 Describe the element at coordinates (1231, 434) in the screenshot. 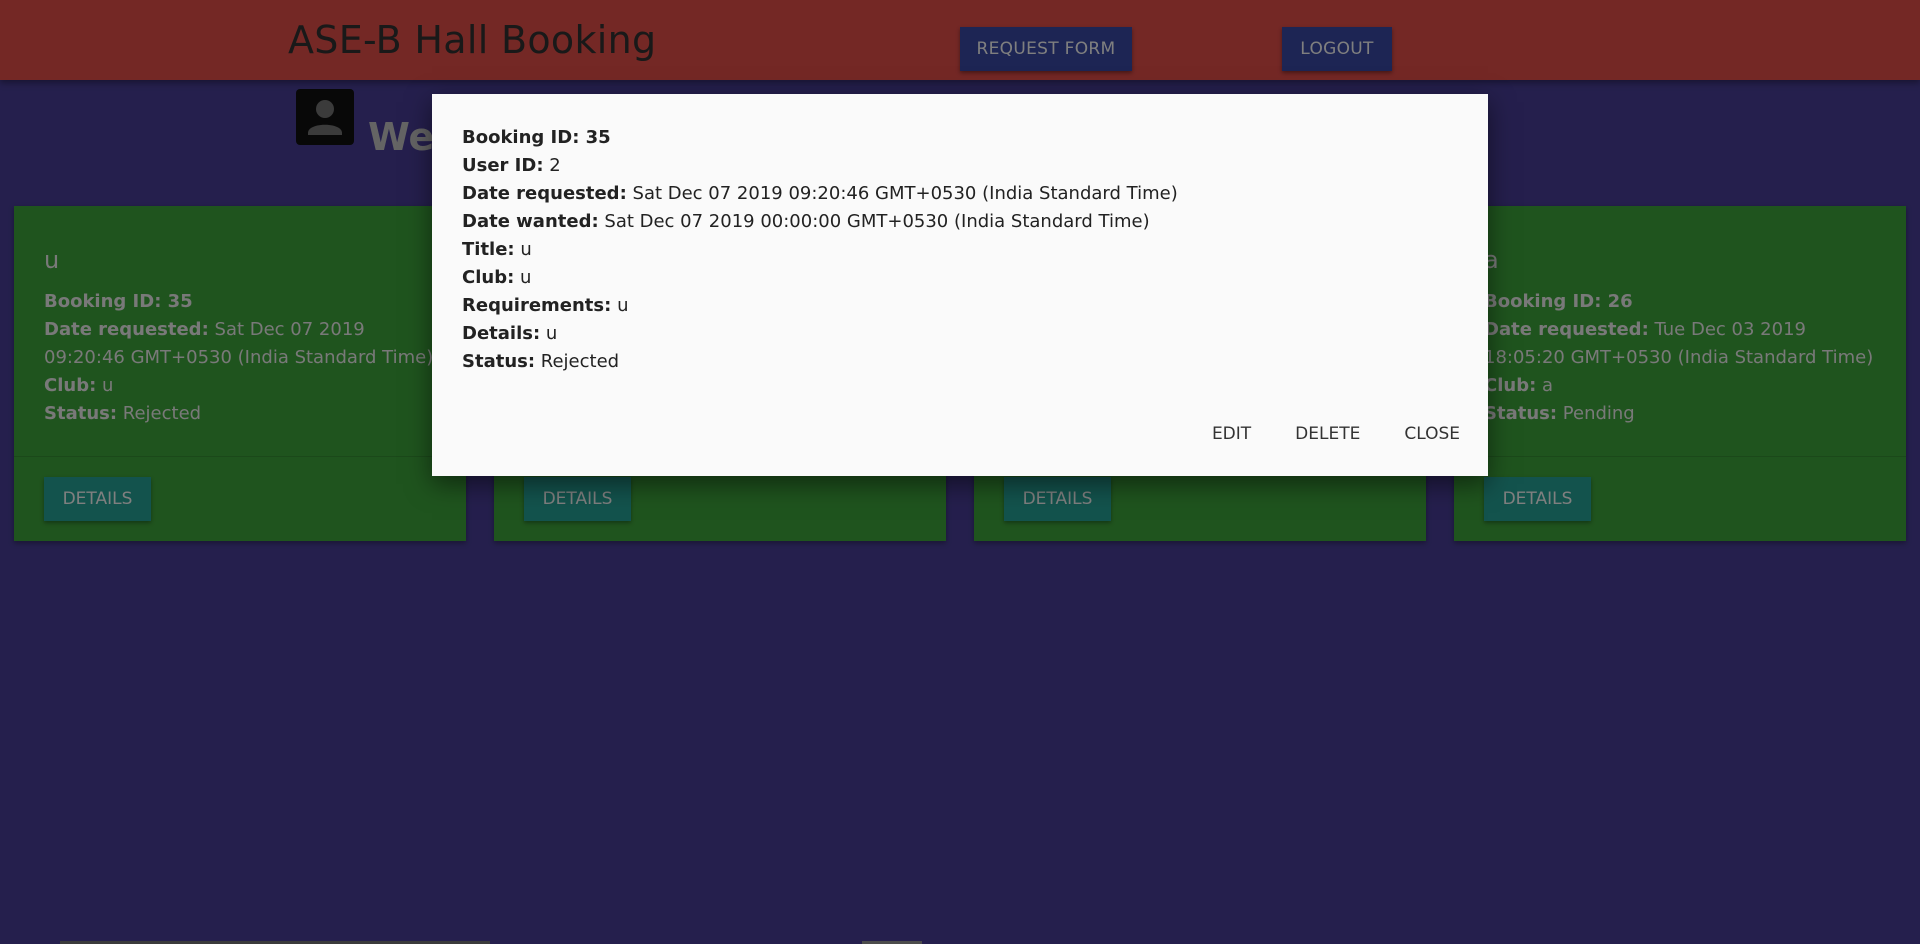

I see `edit-button: EDIT` at that location.